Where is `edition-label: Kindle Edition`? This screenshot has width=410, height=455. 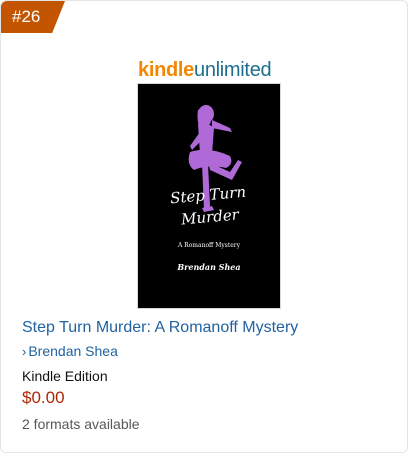
edition-label: Kindle Edition is located at coordinates (65, 376).